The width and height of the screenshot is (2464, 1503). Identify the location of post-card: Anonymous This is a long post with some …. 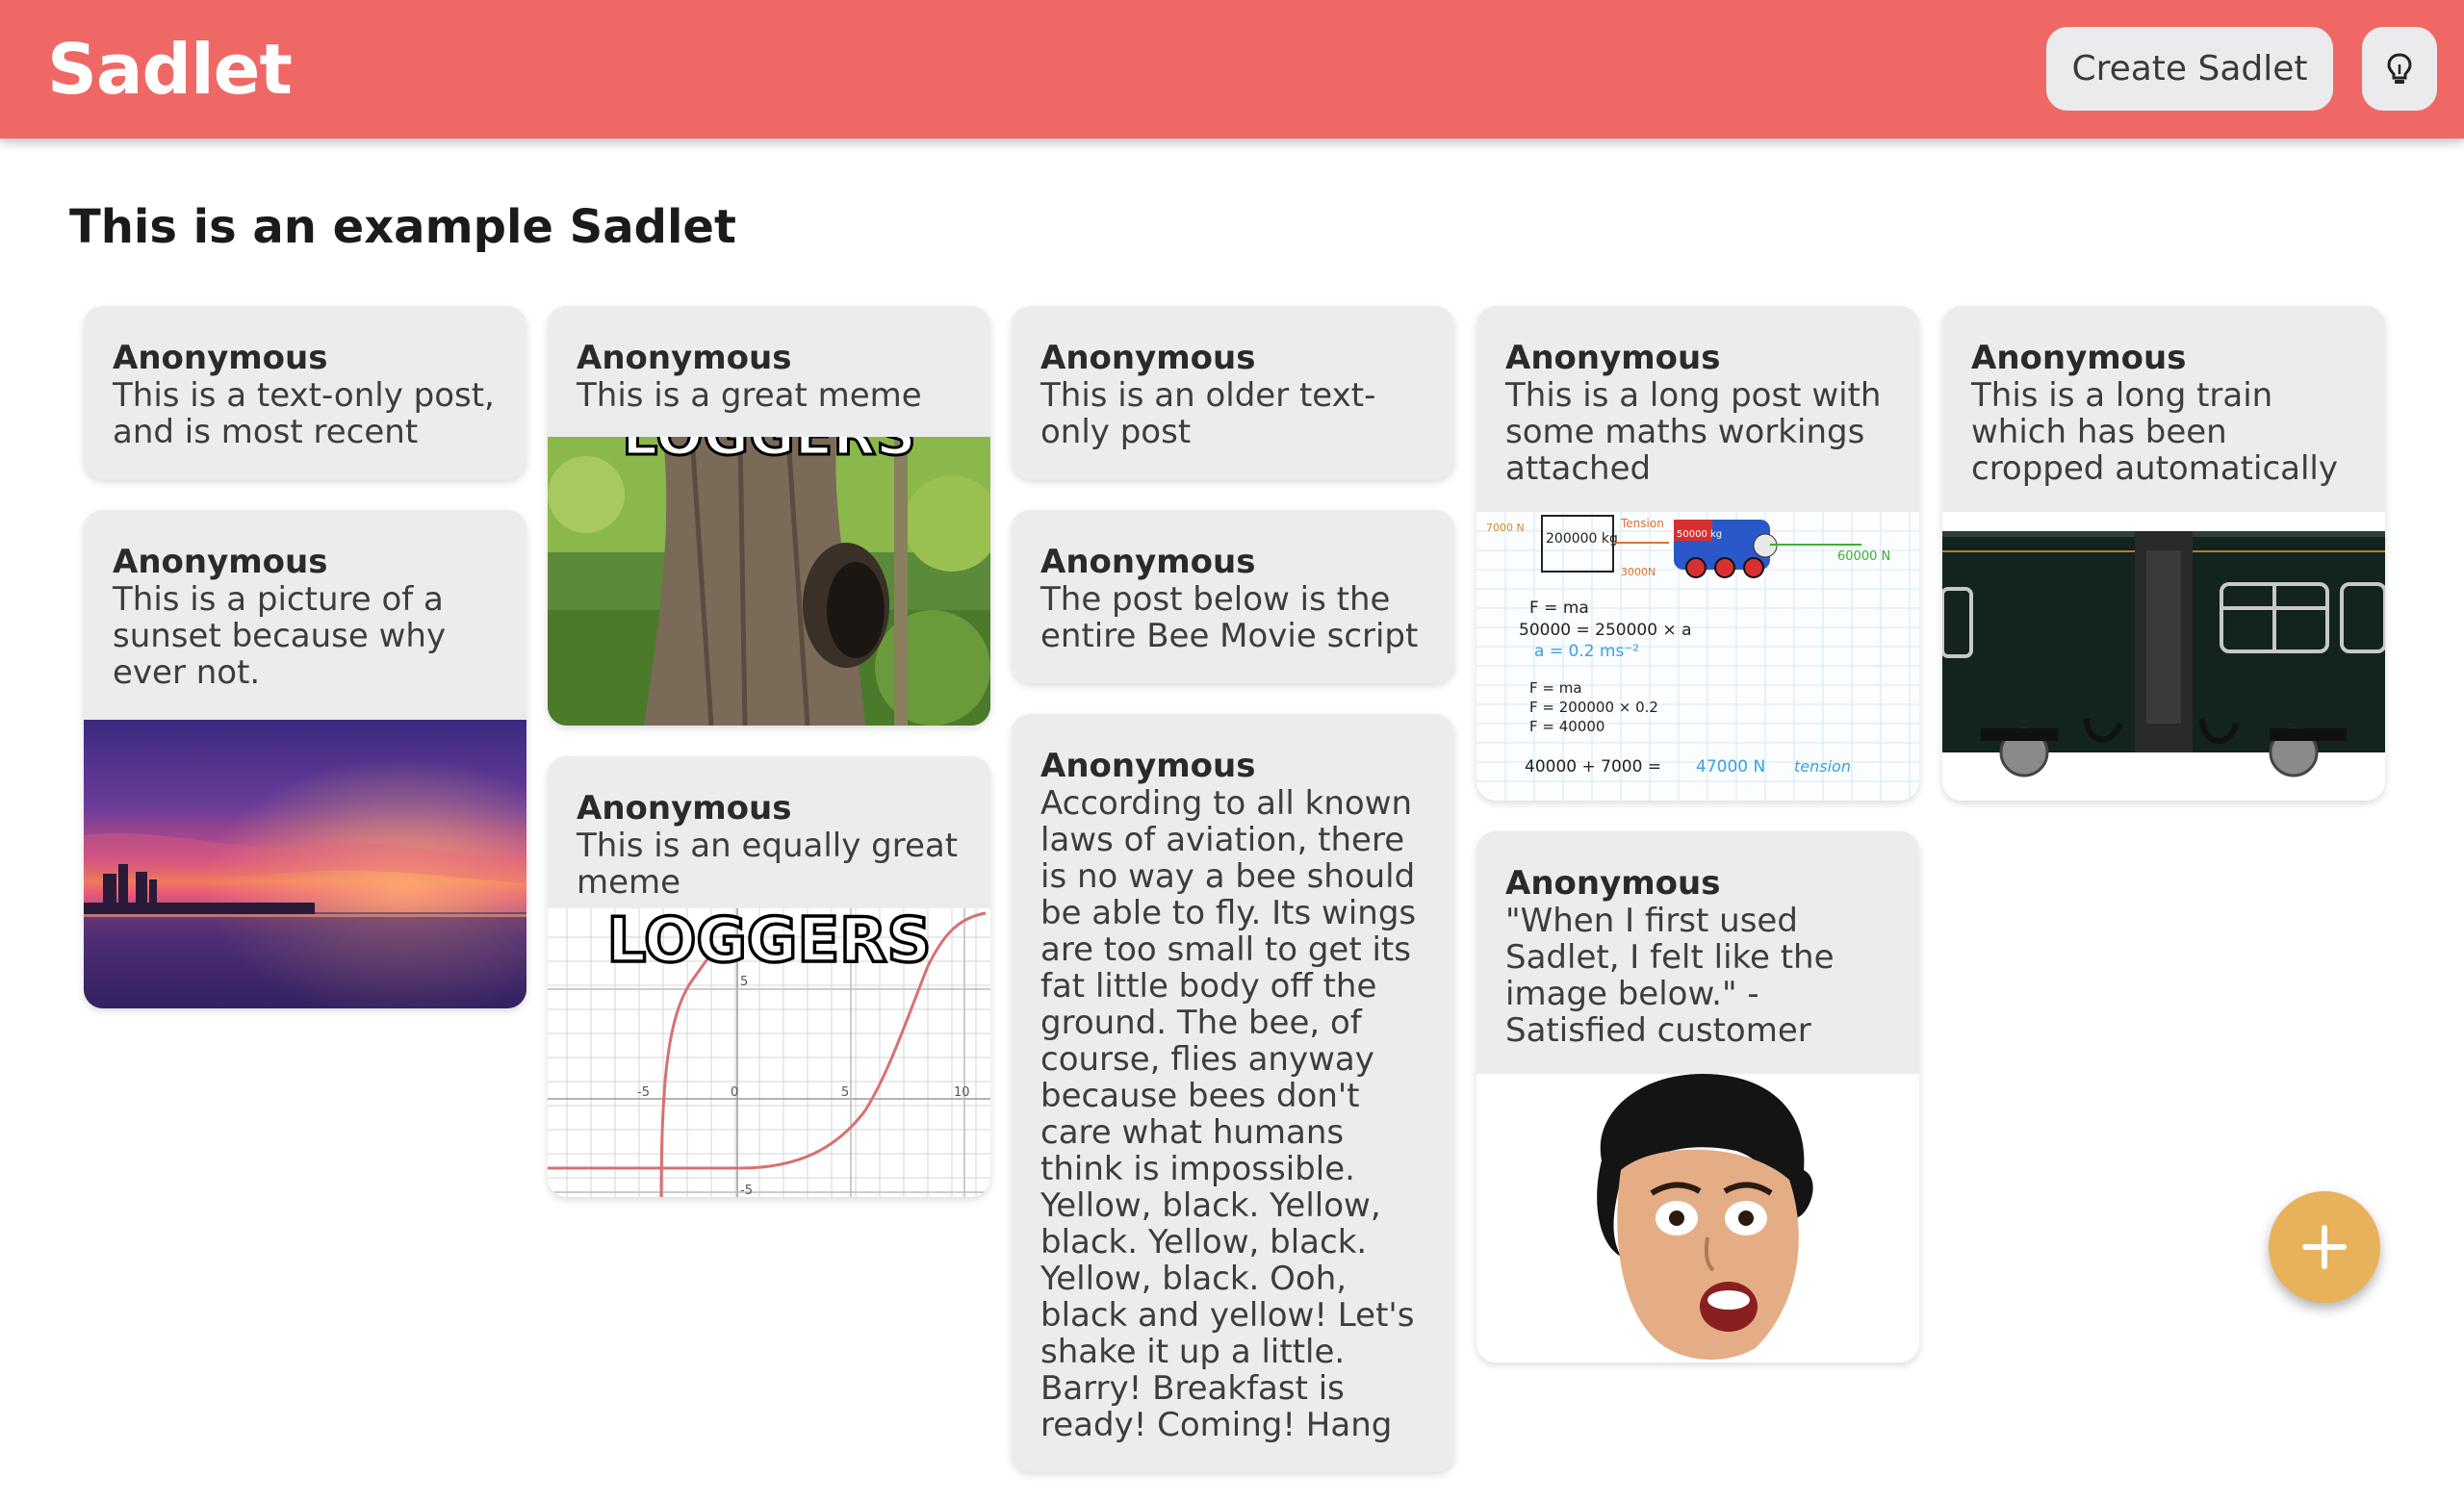
(1697, 553).